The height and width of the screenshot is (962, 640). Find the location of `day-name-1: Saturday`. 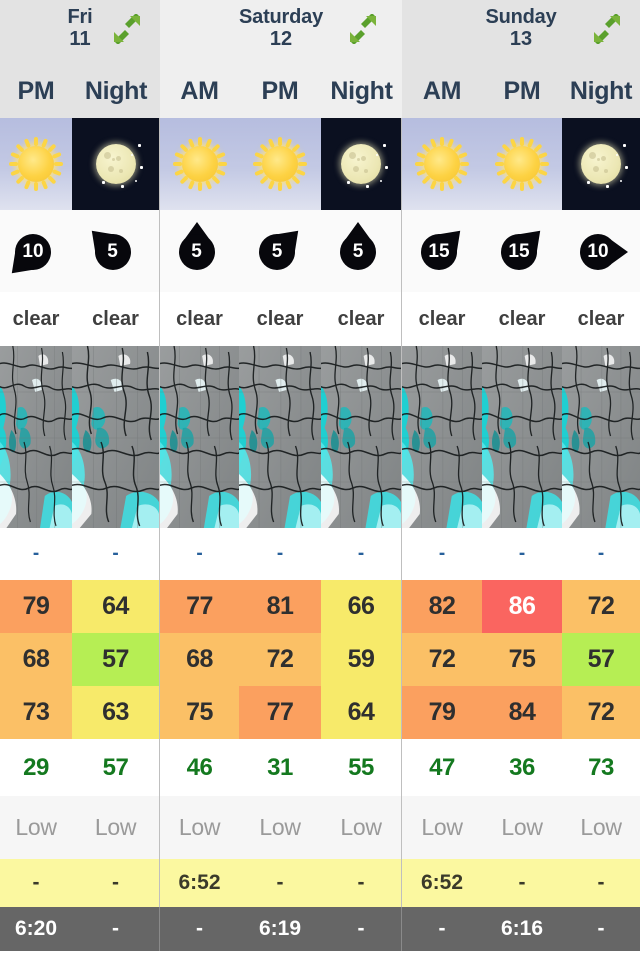

day-name-1: Saturday is located at coordinates (281, 17).